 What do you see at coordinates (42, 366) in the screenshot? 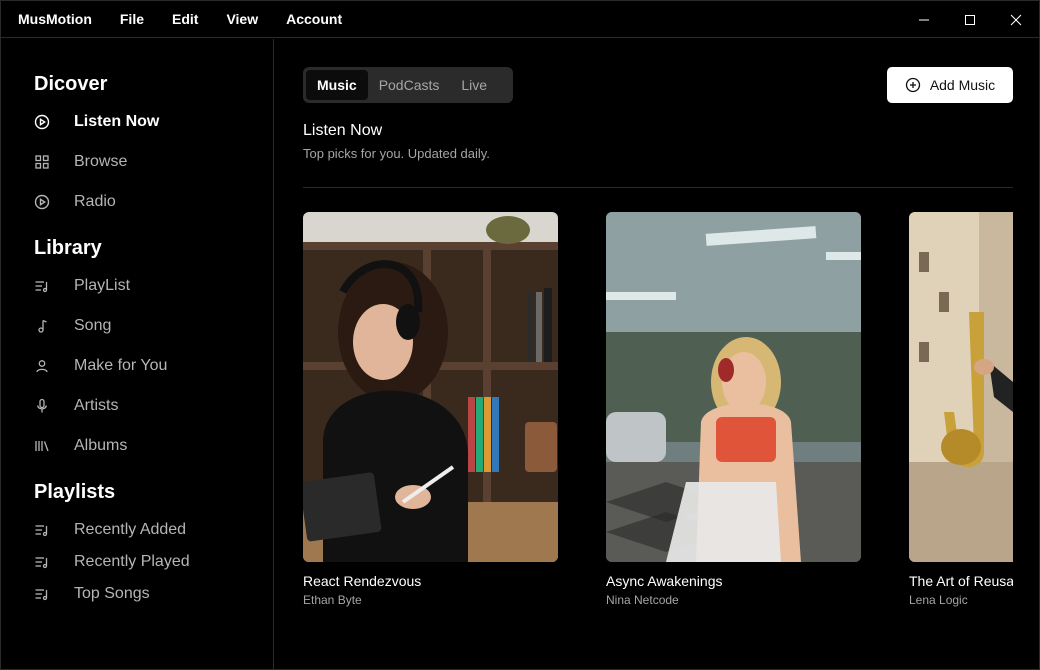
I see `user-icon` at bounding box center [42, 366].